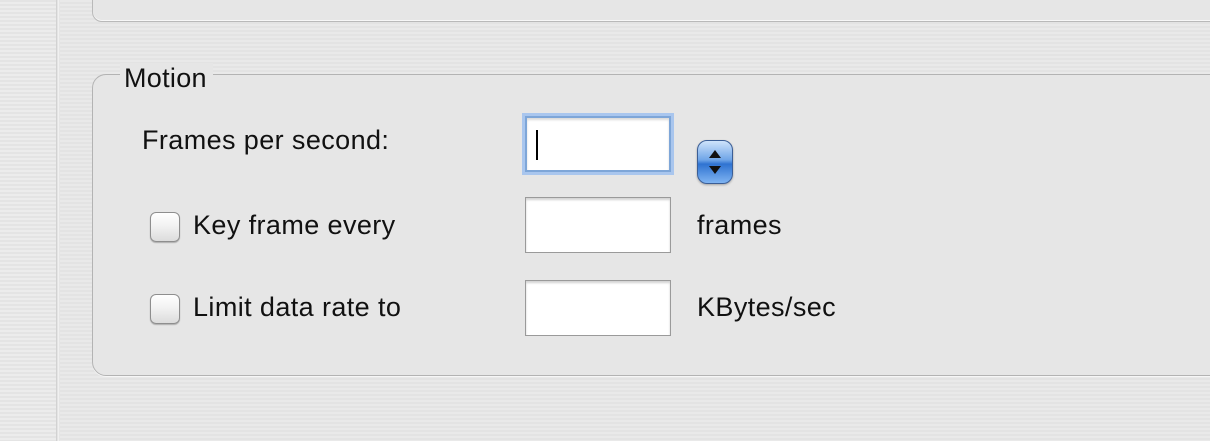  I want to click on key-frame-unit: frames, so click(739, 225).